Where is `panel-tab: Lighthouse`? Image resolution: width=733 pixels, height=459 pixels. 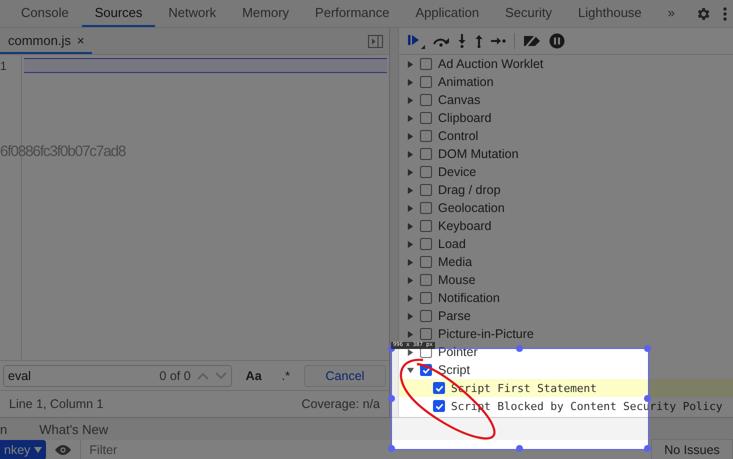
panel-tab: Lighthouse is located at coordinates (610, 13).